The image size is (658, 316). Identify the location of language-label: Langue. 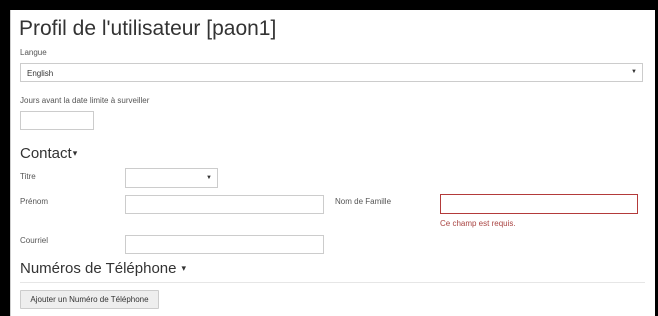
(33, 52).